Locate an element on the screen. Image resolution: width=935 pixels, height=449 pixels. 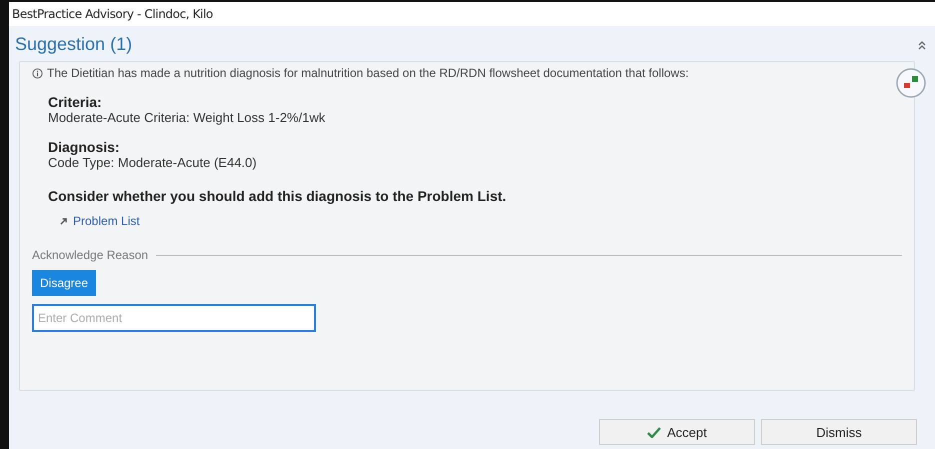
block-text: Code Type: Moderate-Acute (E44.0) is located at coordinates (153, 162).